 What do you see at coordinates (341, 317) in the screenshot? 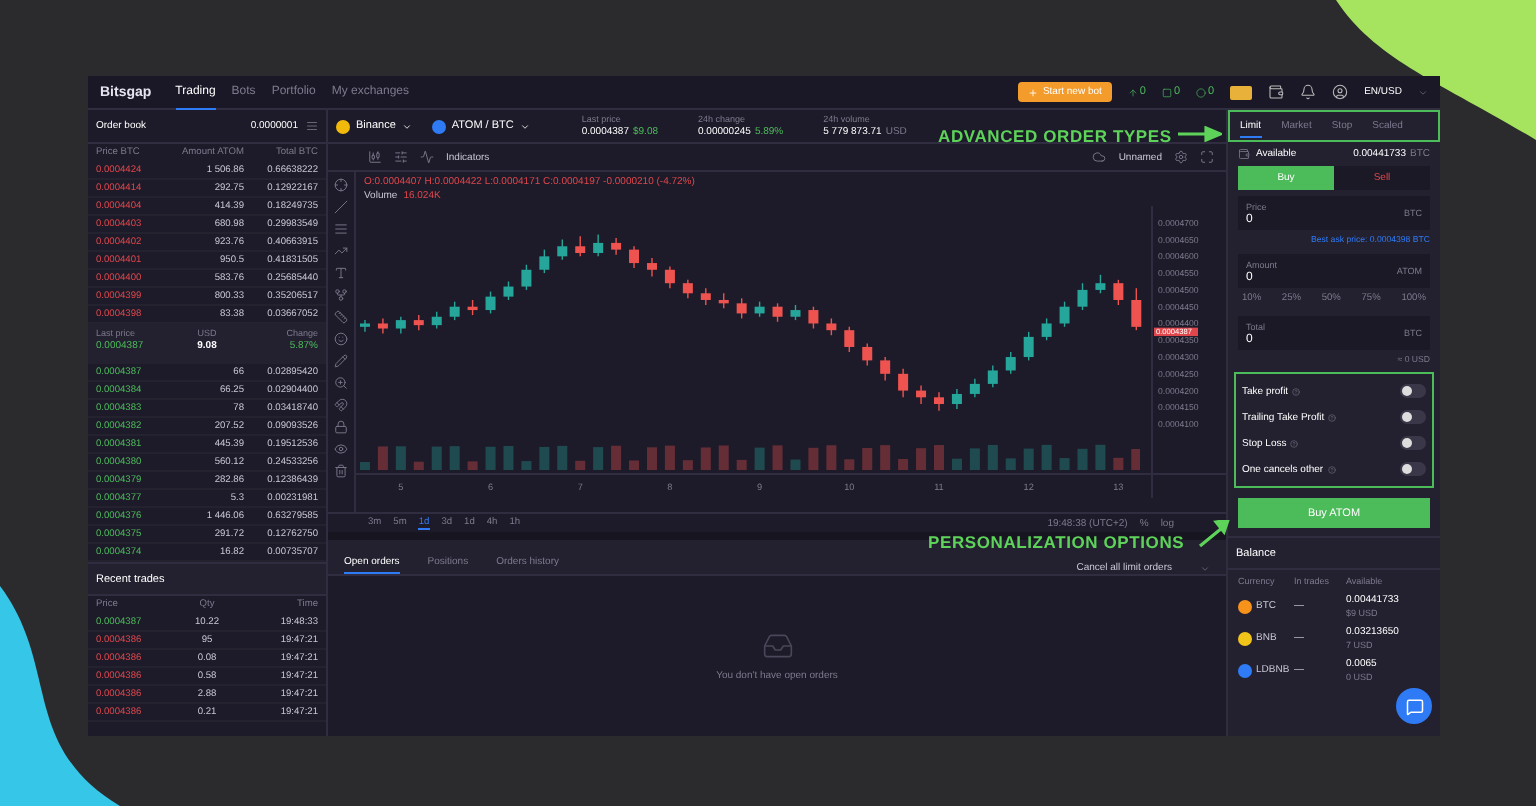
I see `ruler-icon` at bounding box center [341, 317].